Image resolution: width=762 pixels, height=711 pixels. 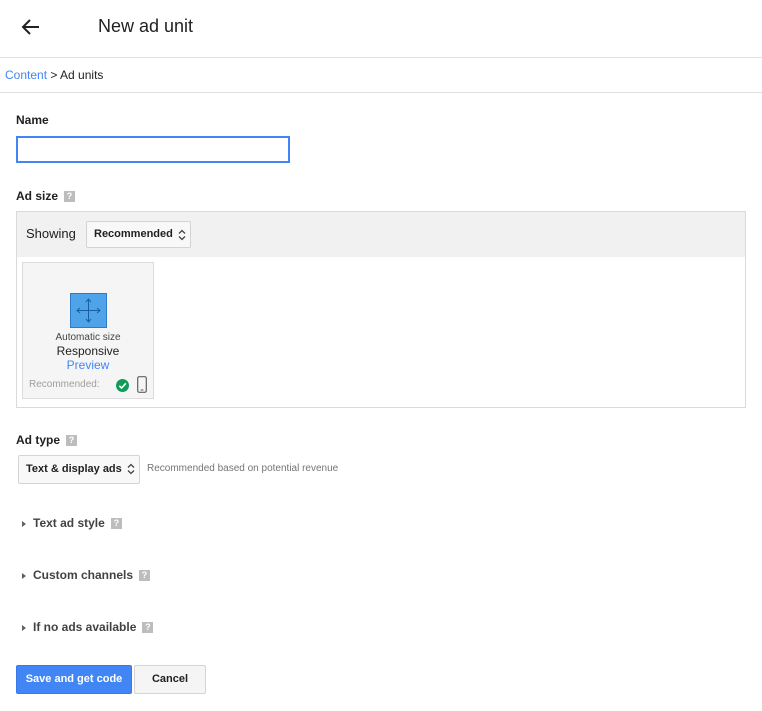 What do you see at coordinates (170, 679) in the screenshot?
I see `cancel-button: Cancel` at bounding box center [170, 679].